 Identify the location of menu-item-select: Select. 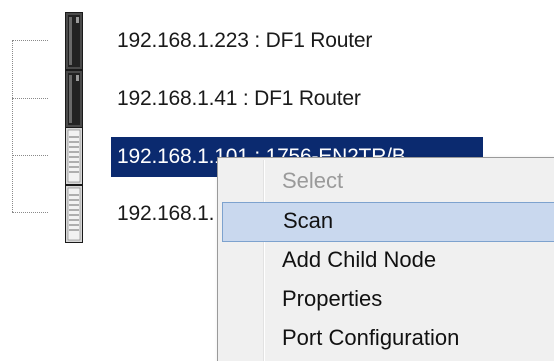
(313, 180).